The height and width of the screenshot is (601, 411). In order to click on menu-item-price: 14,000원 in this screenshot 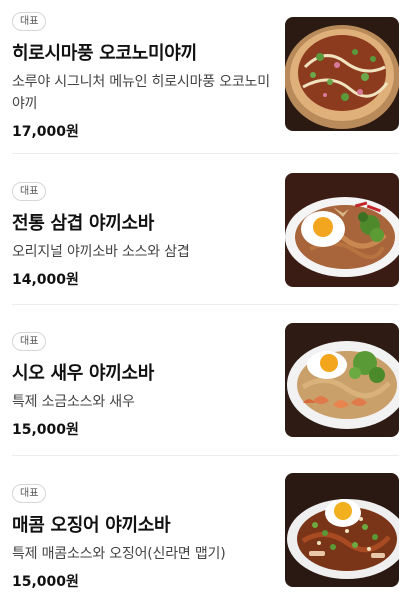, I will do `click(45, 280)`.